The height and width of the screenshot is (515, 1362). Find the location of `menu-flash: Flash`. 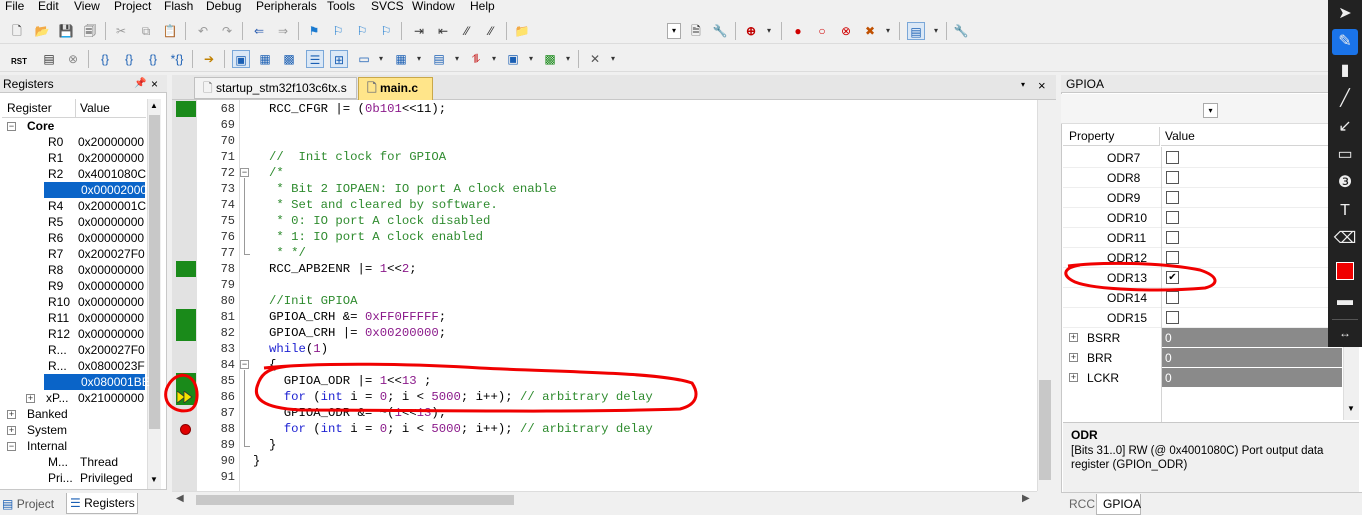

menu-flash: Flash is located at coordinates (178, 6).